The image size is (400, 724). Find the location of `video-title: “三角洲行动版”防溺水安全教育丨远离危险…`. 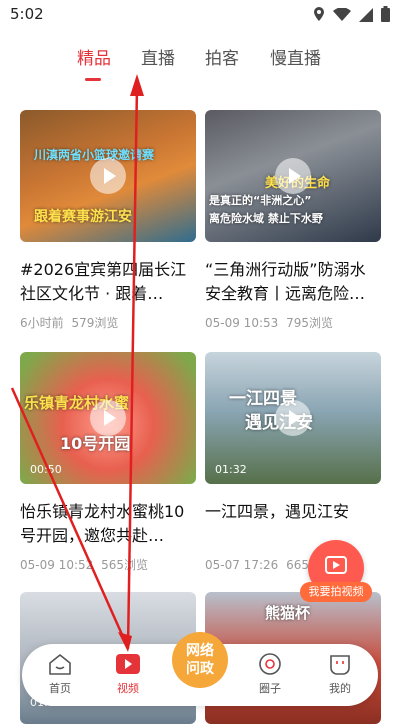

video-title: “三角洲行动版”防溺水安全教育丨远离危险… is located at coordinates (293, 282).